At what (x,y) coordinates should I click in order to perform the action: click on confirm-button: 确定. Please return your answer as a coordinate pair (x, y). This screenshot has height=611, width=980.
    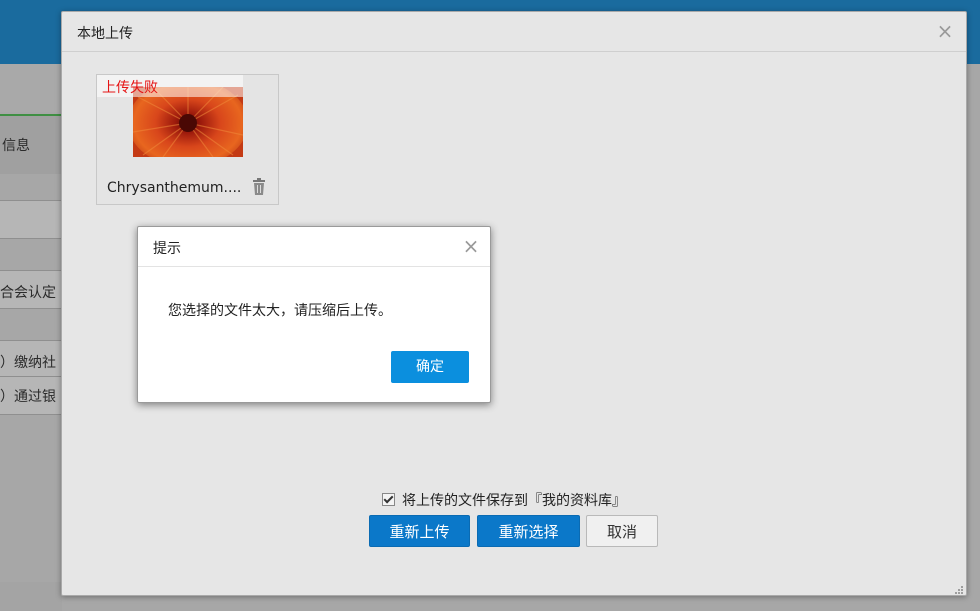
    Looking at the image, I should click on (430, 367).